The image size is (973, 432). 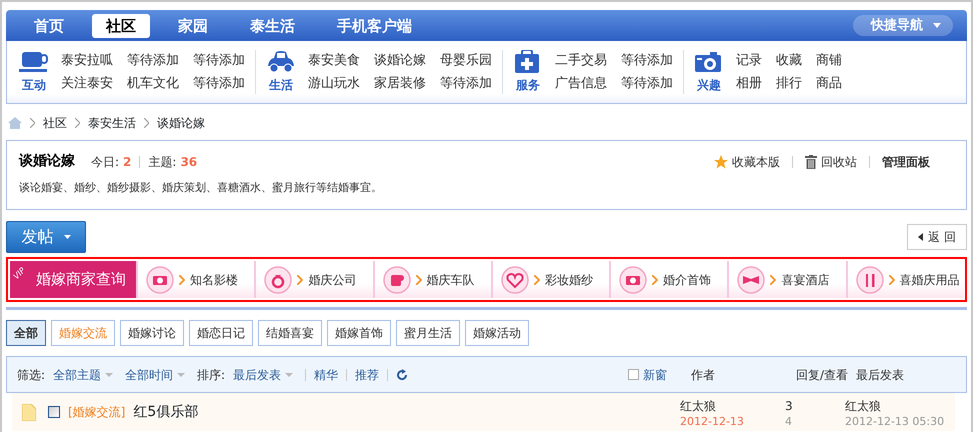 I want to click on filter-link: 精华, so click(x=326, y=375).